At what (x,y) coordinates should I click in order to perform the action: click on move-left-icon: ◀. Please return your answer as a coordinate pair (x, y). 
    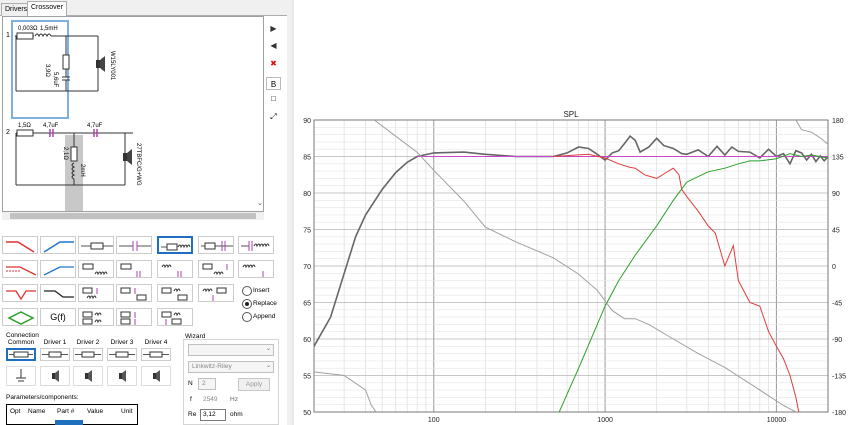
    Looking at the image, I should click on (273, 45).